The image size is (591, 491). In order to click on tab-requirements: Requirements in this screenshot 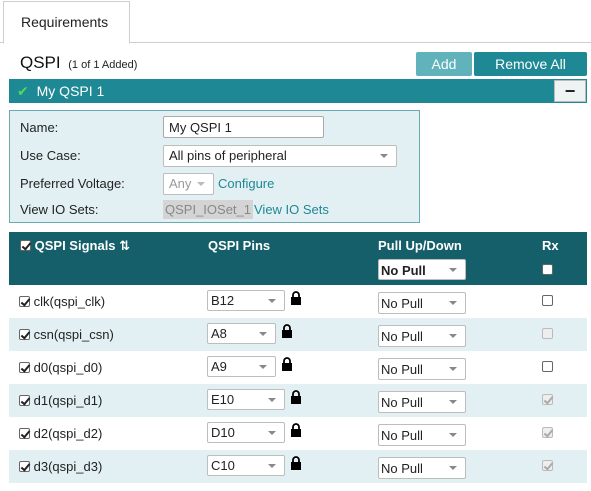, I will do `click(66, 22)`.